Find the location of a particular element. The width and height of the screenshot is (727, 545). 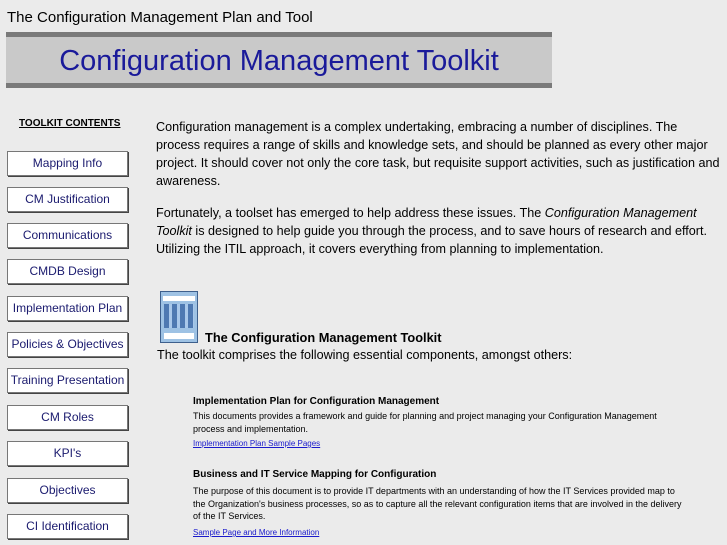

nav-button-kpis: KPI's is located at coordinates (67, 453).